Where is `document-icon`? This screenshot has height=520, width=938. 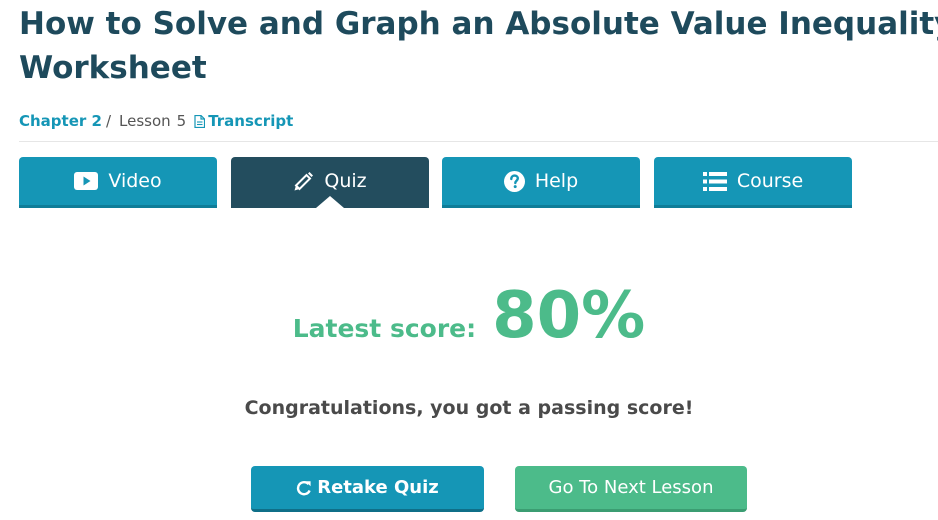 document-icon is located at coordinates (200, 121).